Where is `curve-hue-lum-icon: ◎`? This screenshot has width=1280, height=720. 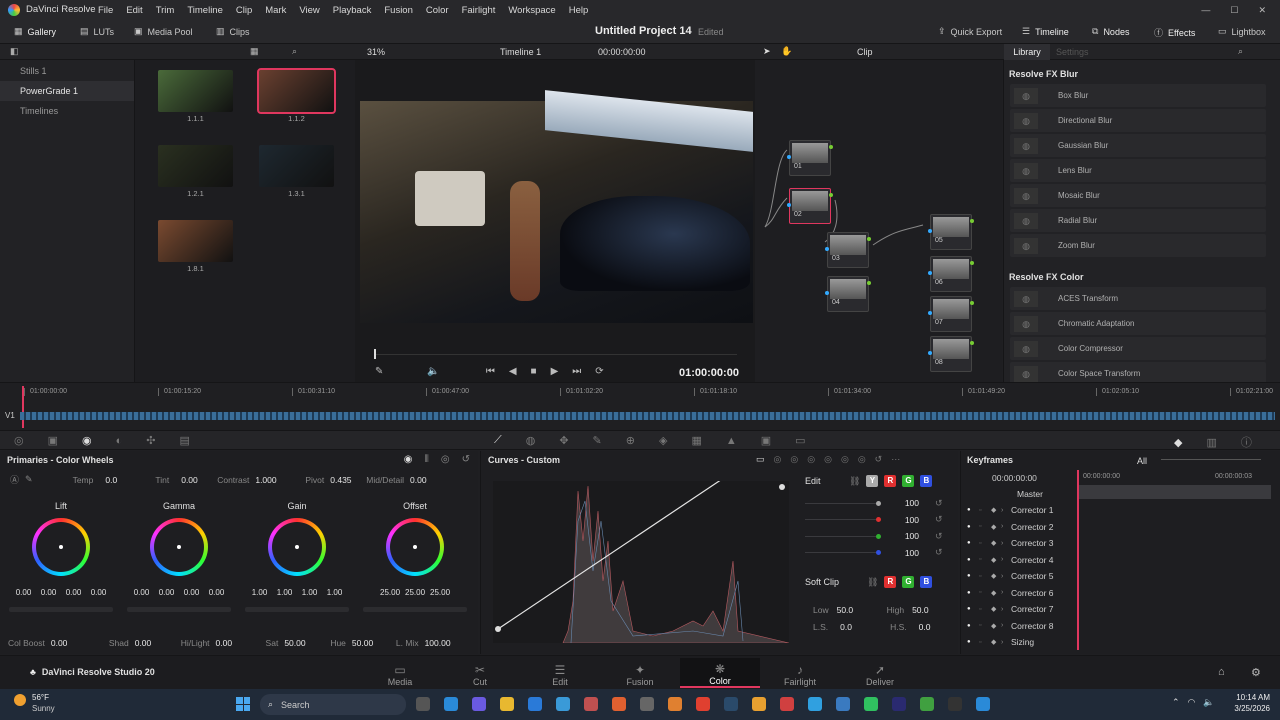 curve-hue-lum-icon: ◎ is located at coordinates (811, 459).